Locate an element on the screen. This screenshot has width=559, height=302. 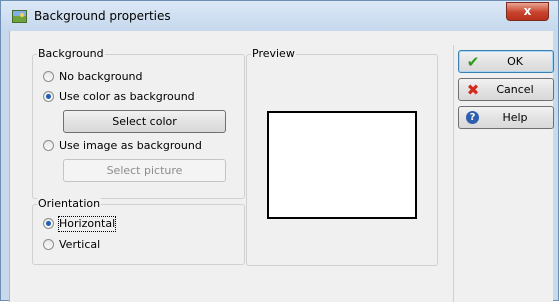
ok-button: ✔ OK is located at coordinates (506, 61).